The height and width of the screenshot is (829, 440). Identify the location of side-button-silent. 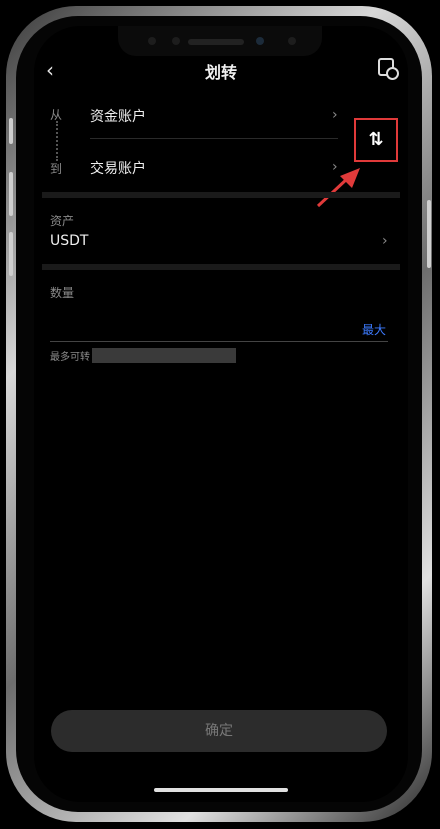
(11, 131).